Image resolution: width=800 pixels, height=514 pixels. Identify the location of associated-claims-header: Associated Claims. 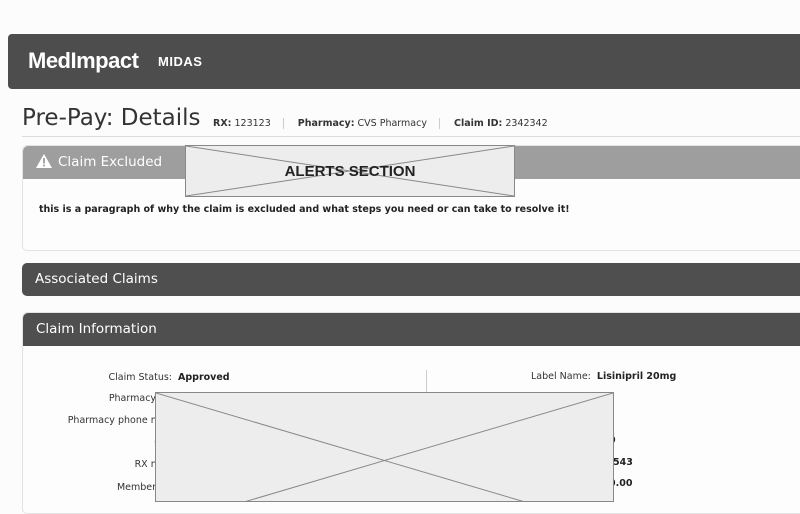
(411, 279).